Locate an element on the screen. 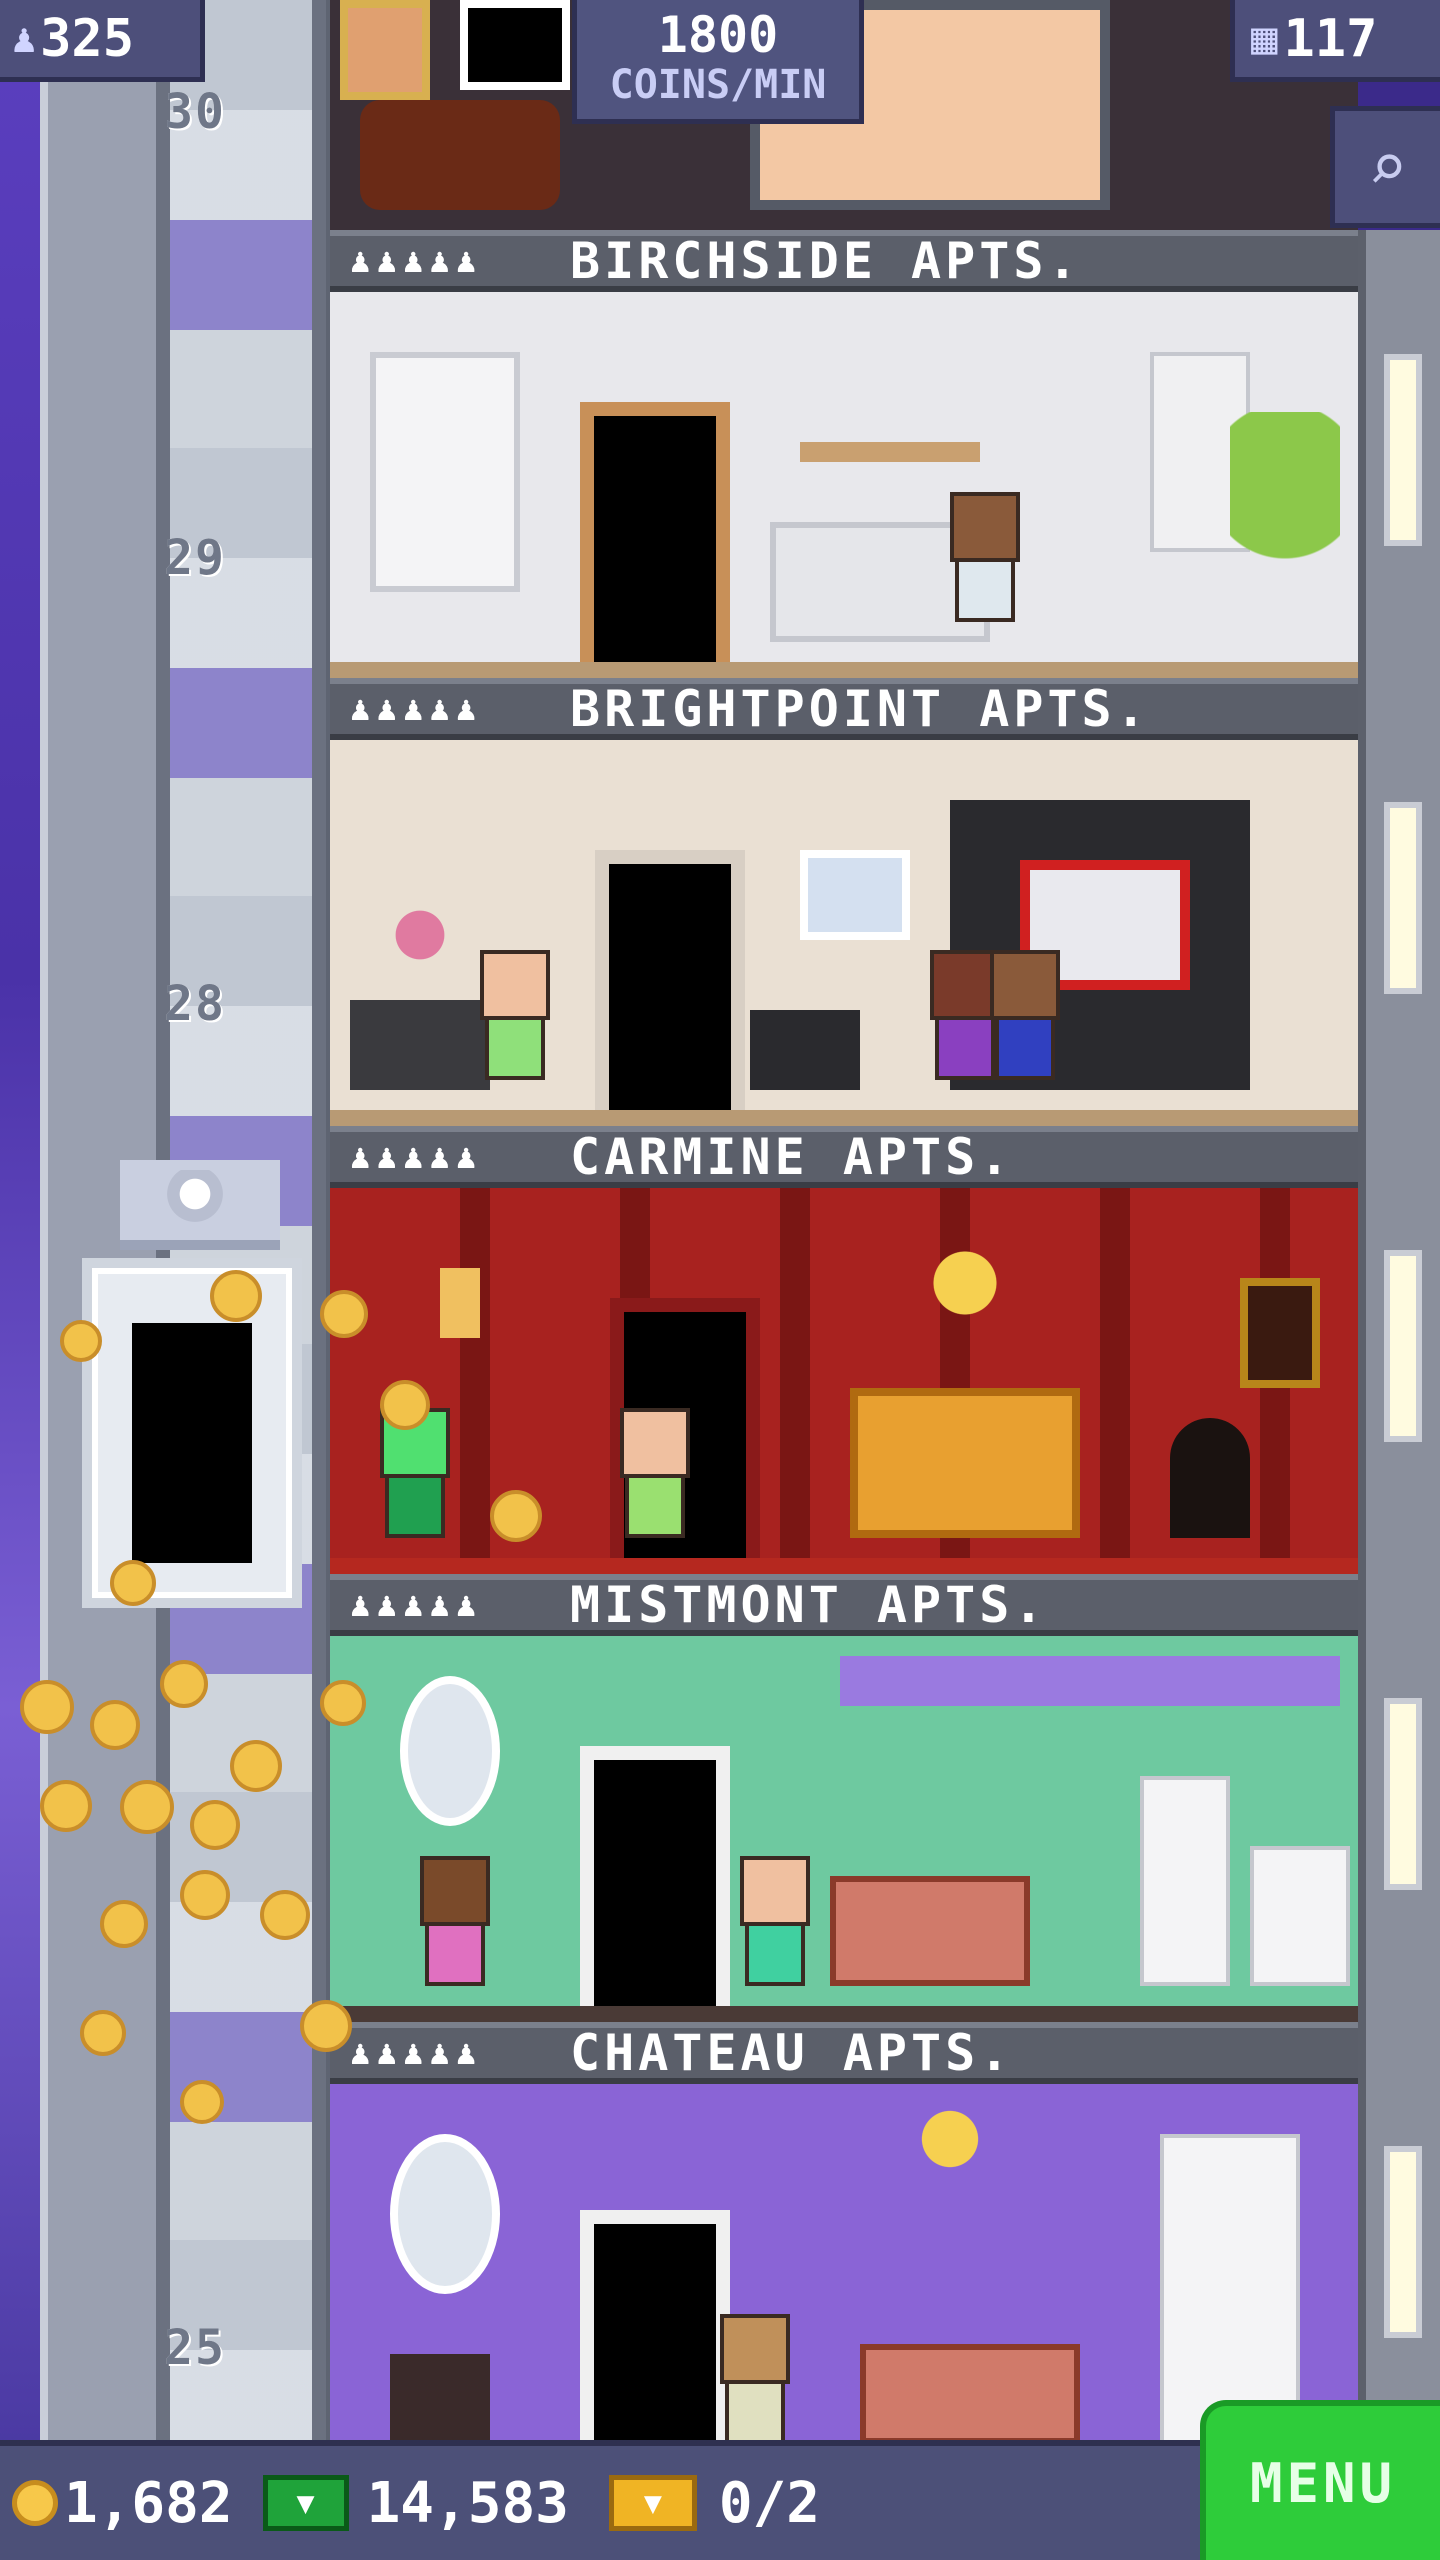 The image size is (1440, 2560). elevator-door is located at coordinates (192, 1443).